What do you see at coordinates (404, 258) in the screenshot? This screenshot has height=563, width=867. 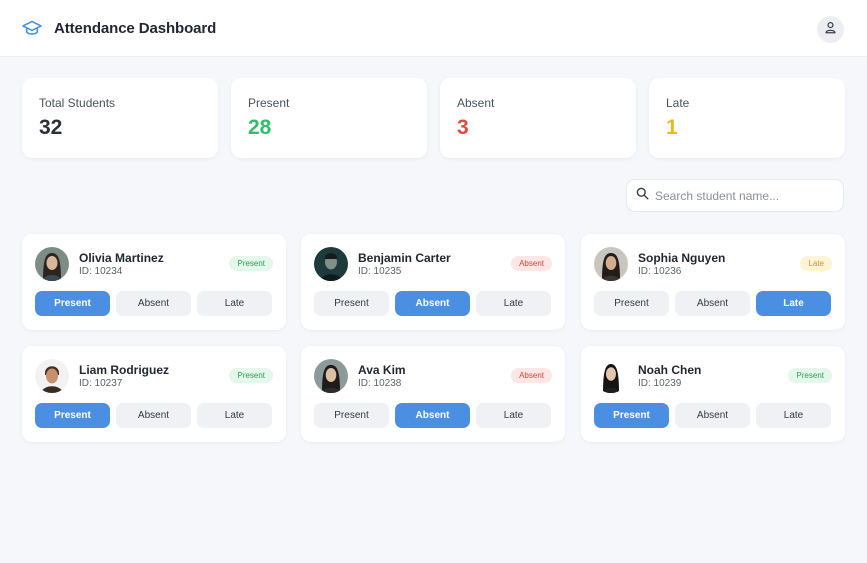 I see `student-name: Benjamin Carter` at bounding box center [404, 258].